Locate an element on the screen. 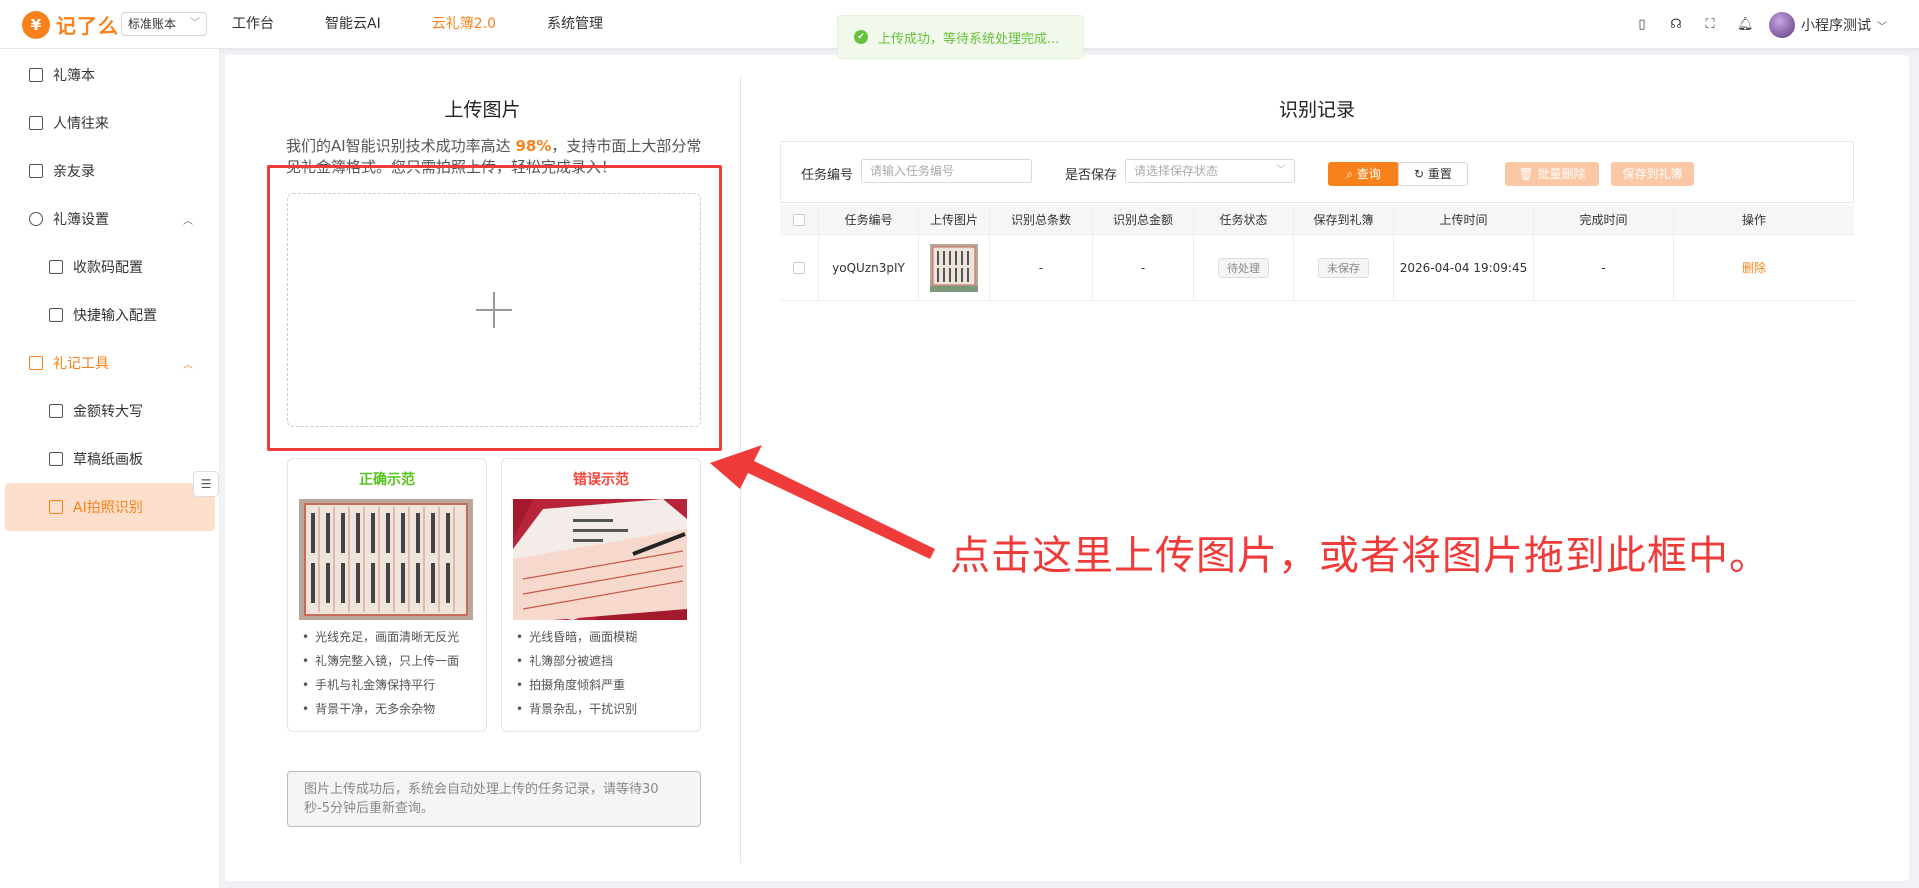  good-tip: 光线充足，画面清晰无反光 is located at coordinates (380, 637).